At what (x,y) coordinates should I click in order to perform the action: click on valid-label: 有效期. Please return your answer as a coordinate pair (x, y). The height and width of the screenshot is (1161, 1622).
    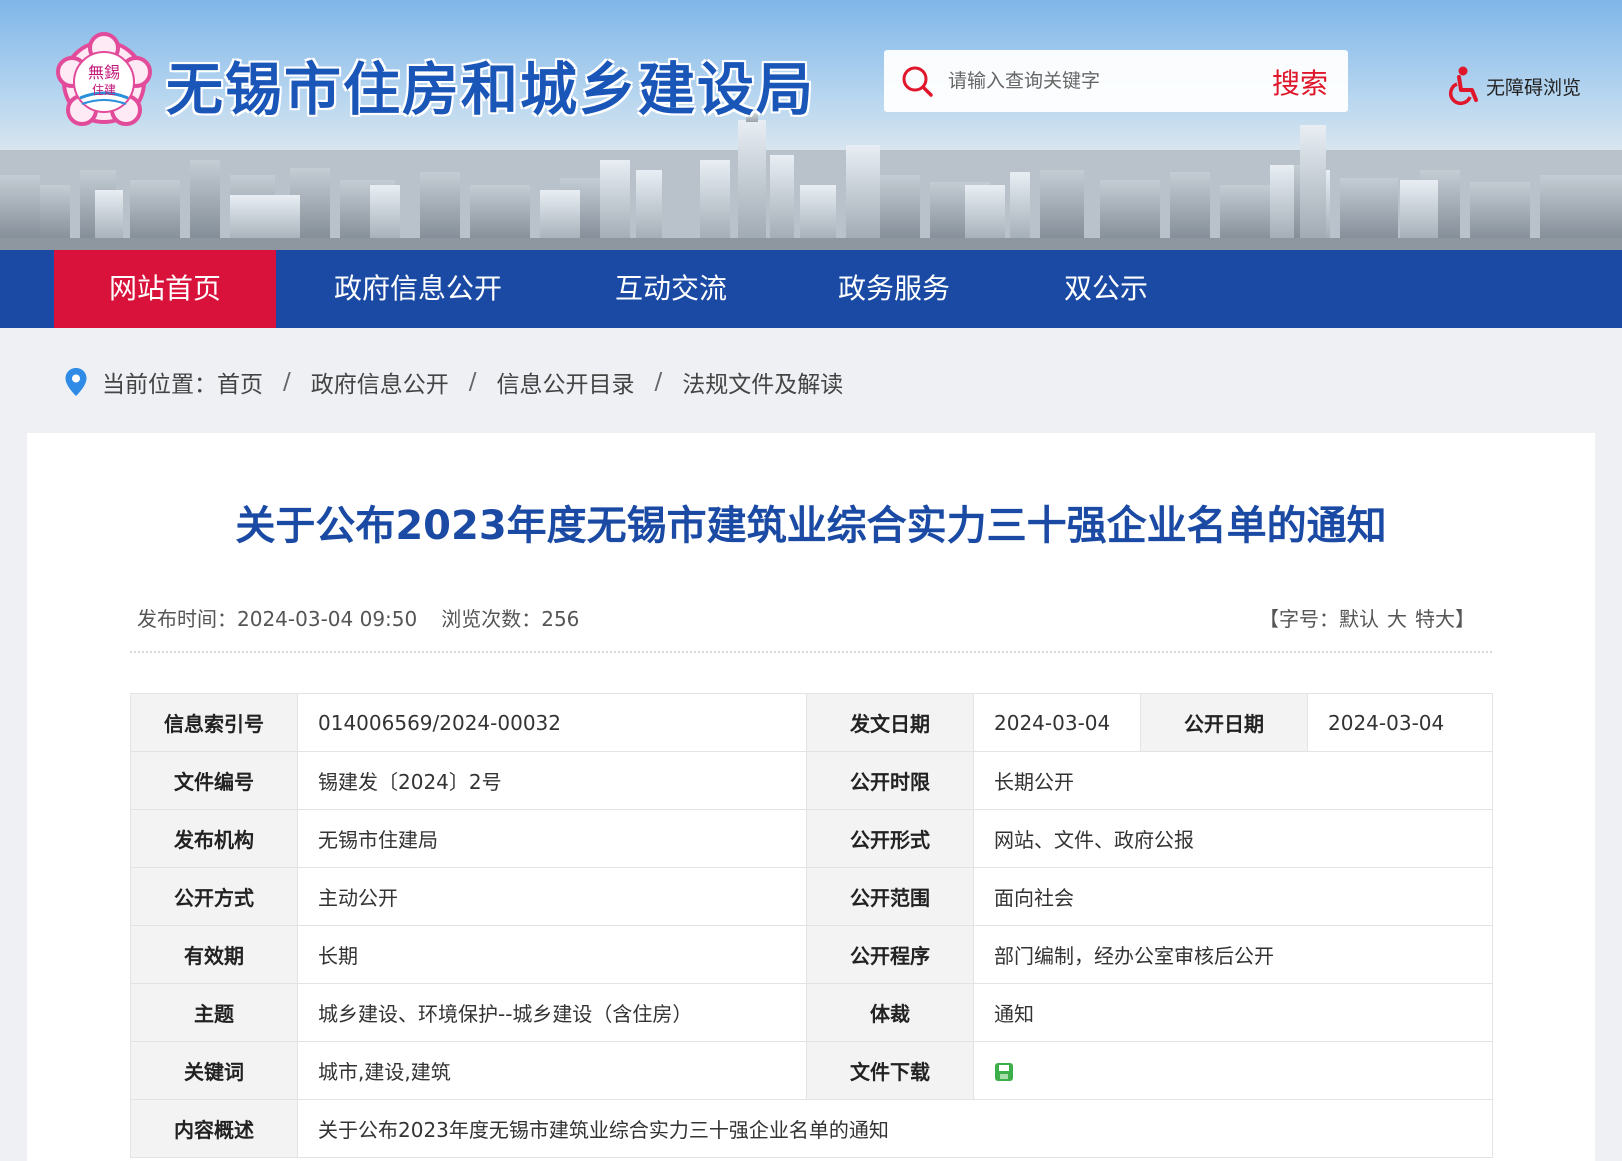
    Looking at the image, I should click on (214, 954).